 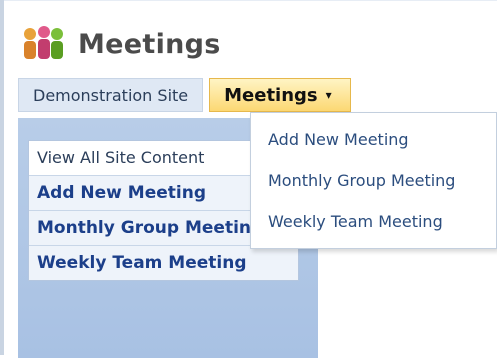 What do you see at coordinates (373, 221) in the screenshot?
I see `menu-item-weekly-team-meeting: Weekly Team Meeting` at bounding box center [373, 221].